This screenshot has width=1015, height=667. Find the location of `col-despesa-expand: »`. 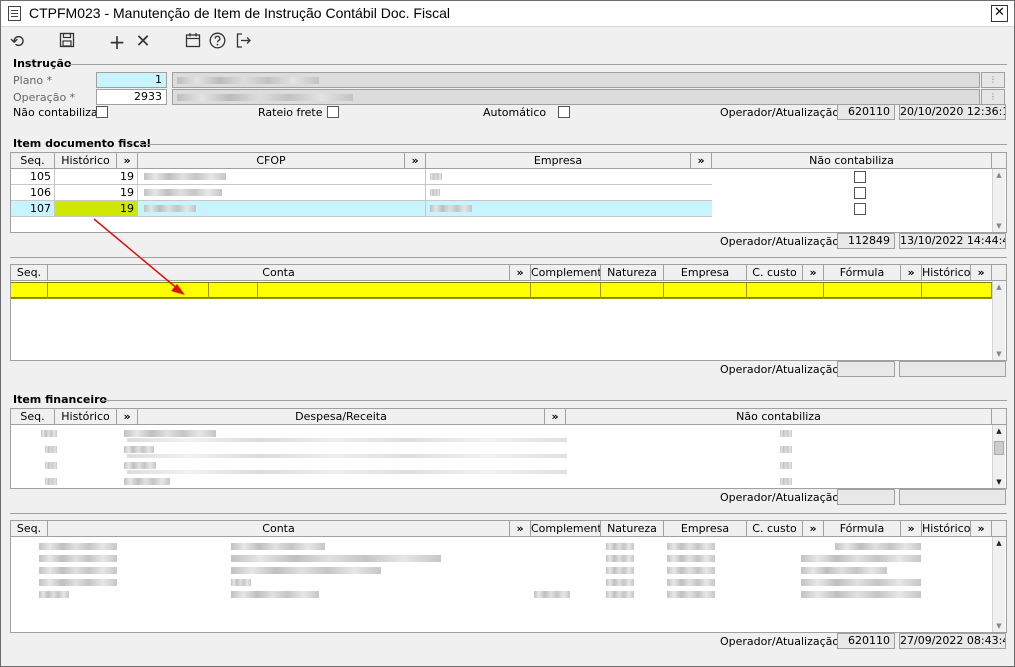

col-despesa-expand: » is located at coordinates (555, 417).